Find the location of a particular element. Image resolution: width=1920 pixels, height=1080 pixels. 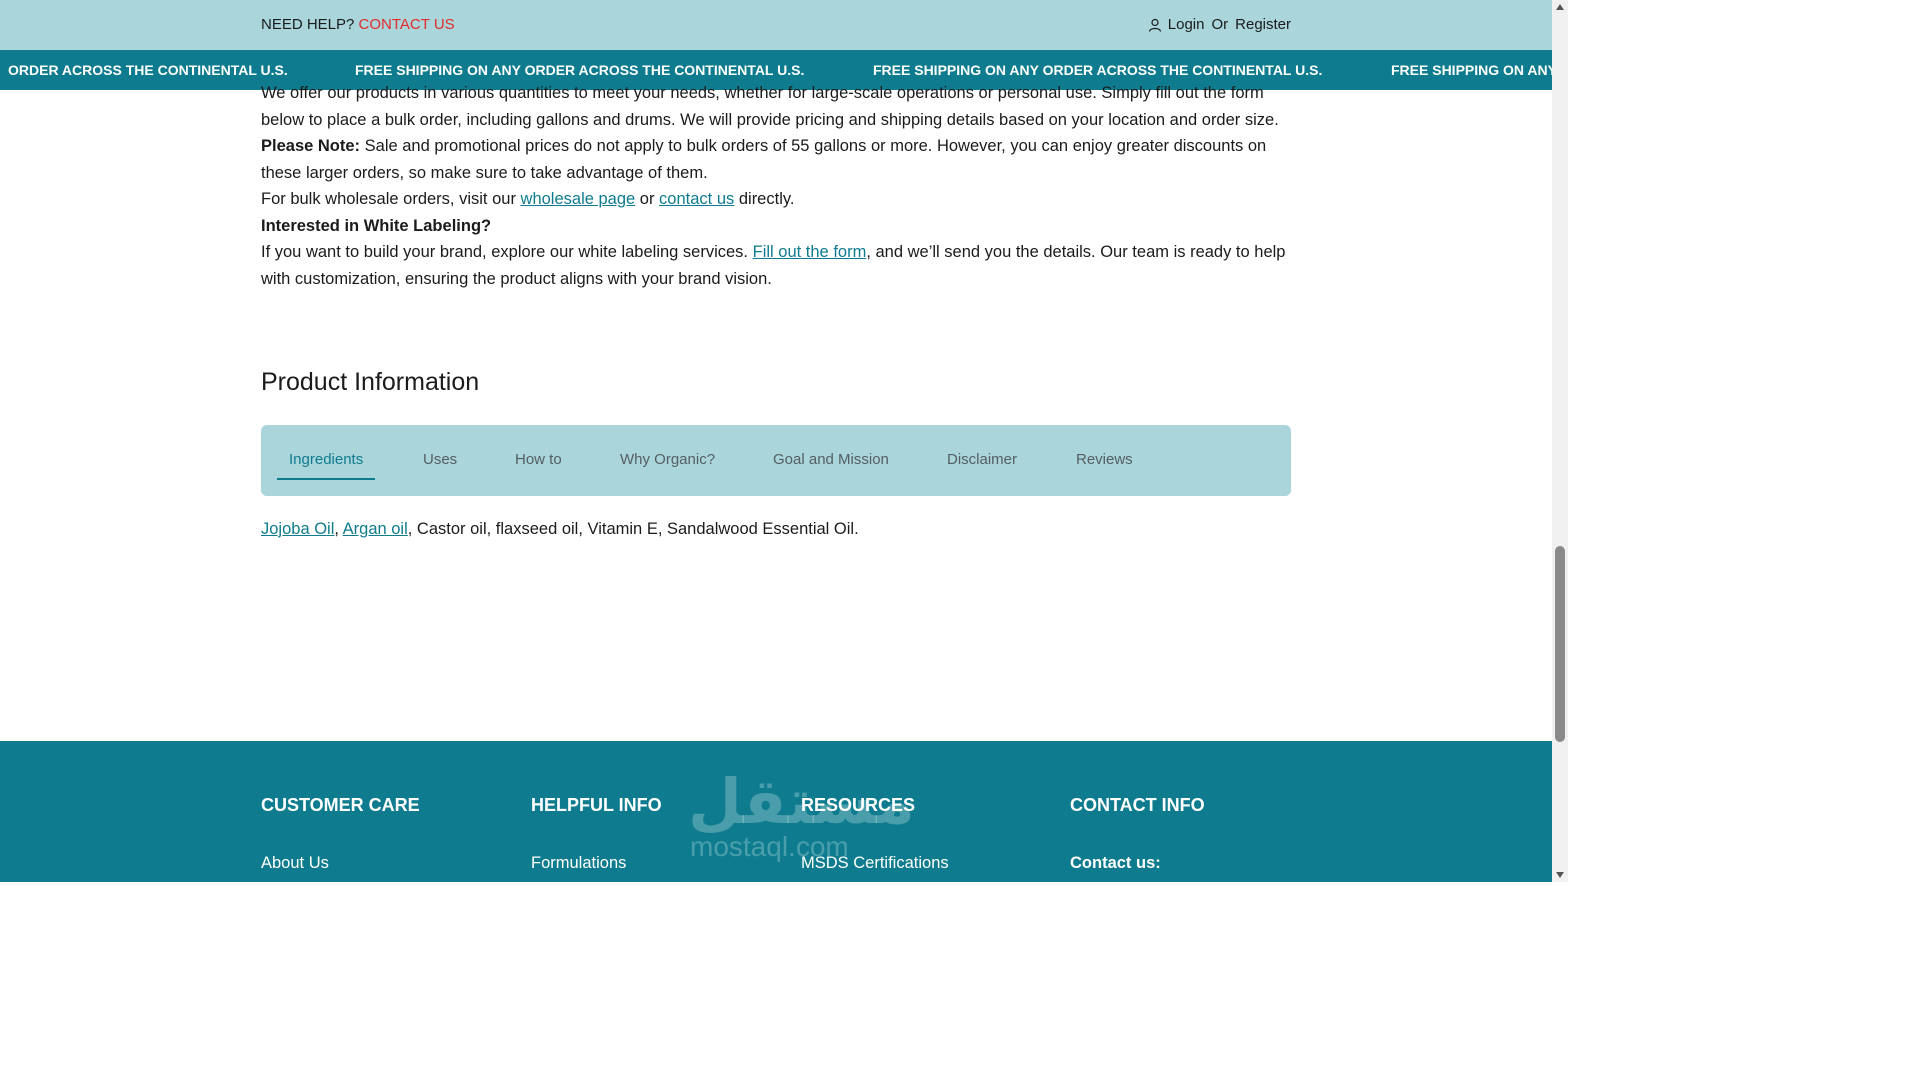

tab-disclaimer: Disclaimer is located at coordinates (982, 459).